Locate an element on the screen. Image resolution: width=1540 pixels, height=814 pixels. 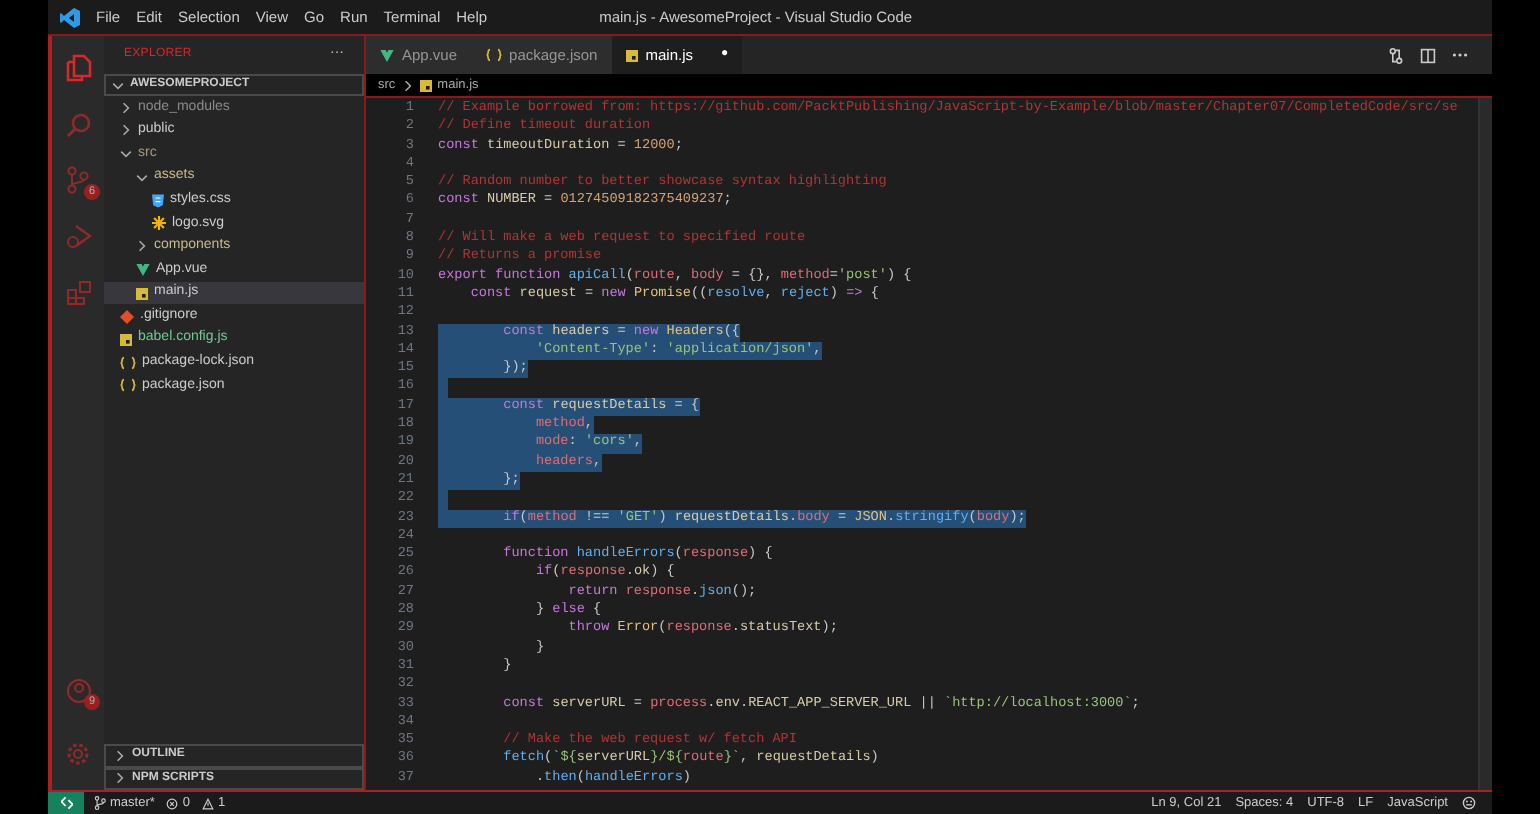
settings-icon is located at coordinates (78, 754).